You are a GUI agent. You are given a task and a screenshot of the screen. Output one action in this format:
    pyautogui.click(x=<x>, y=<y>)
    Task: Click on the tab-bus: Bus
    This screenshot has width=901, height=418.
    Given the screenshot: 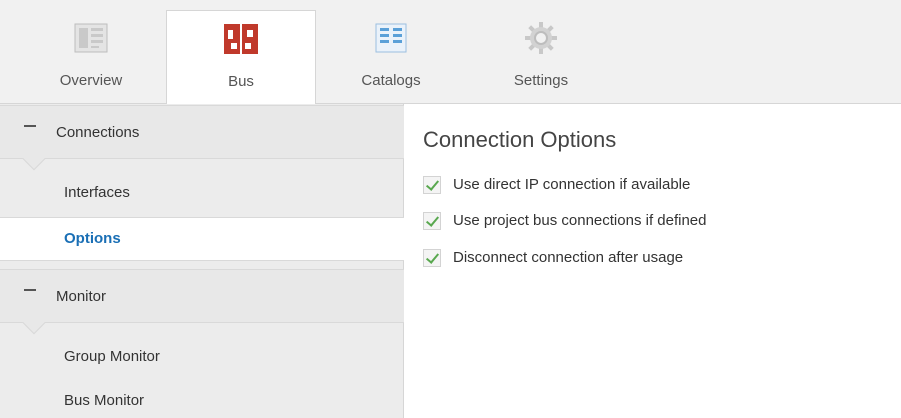 What is the action you would take?
    pyautogui.click(x=241, y=57)
    